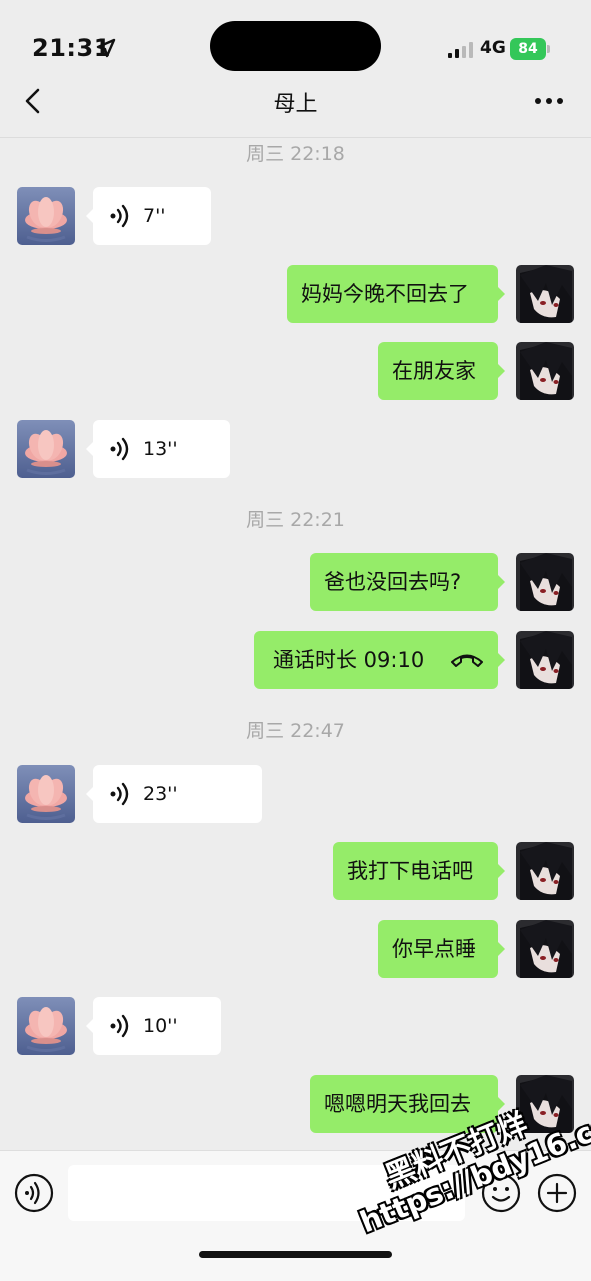  I want to click on call-record-bubble: 通话时长 09:10, so click(379, 660).